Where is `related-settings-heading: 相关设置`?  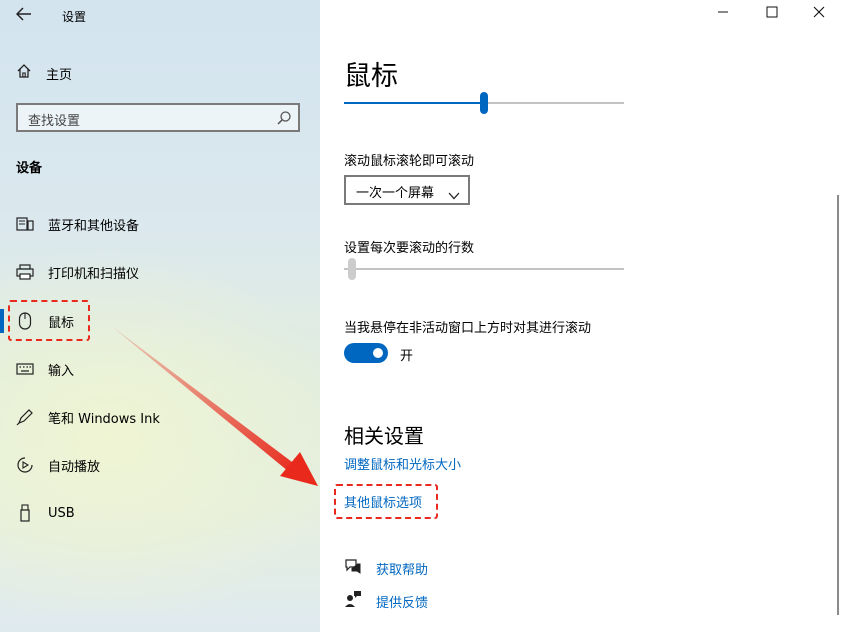 related-settings-heading: 相关设置 is located at coordinates (384, 436).